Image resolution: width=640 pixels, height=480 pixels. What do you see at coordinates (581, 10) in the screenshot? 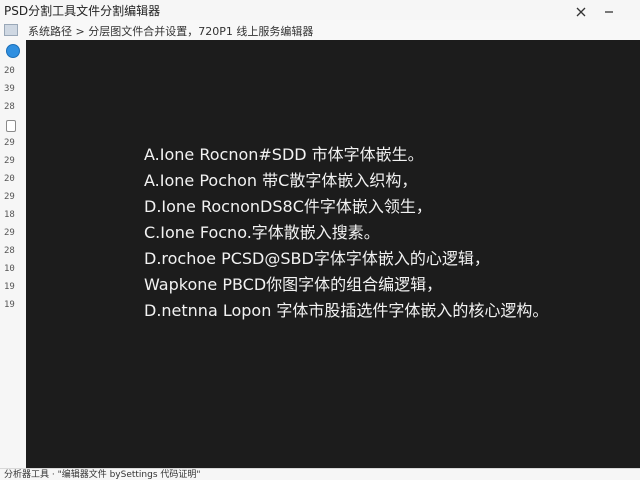
I see `close-icon` at bounding box center [581, 10].